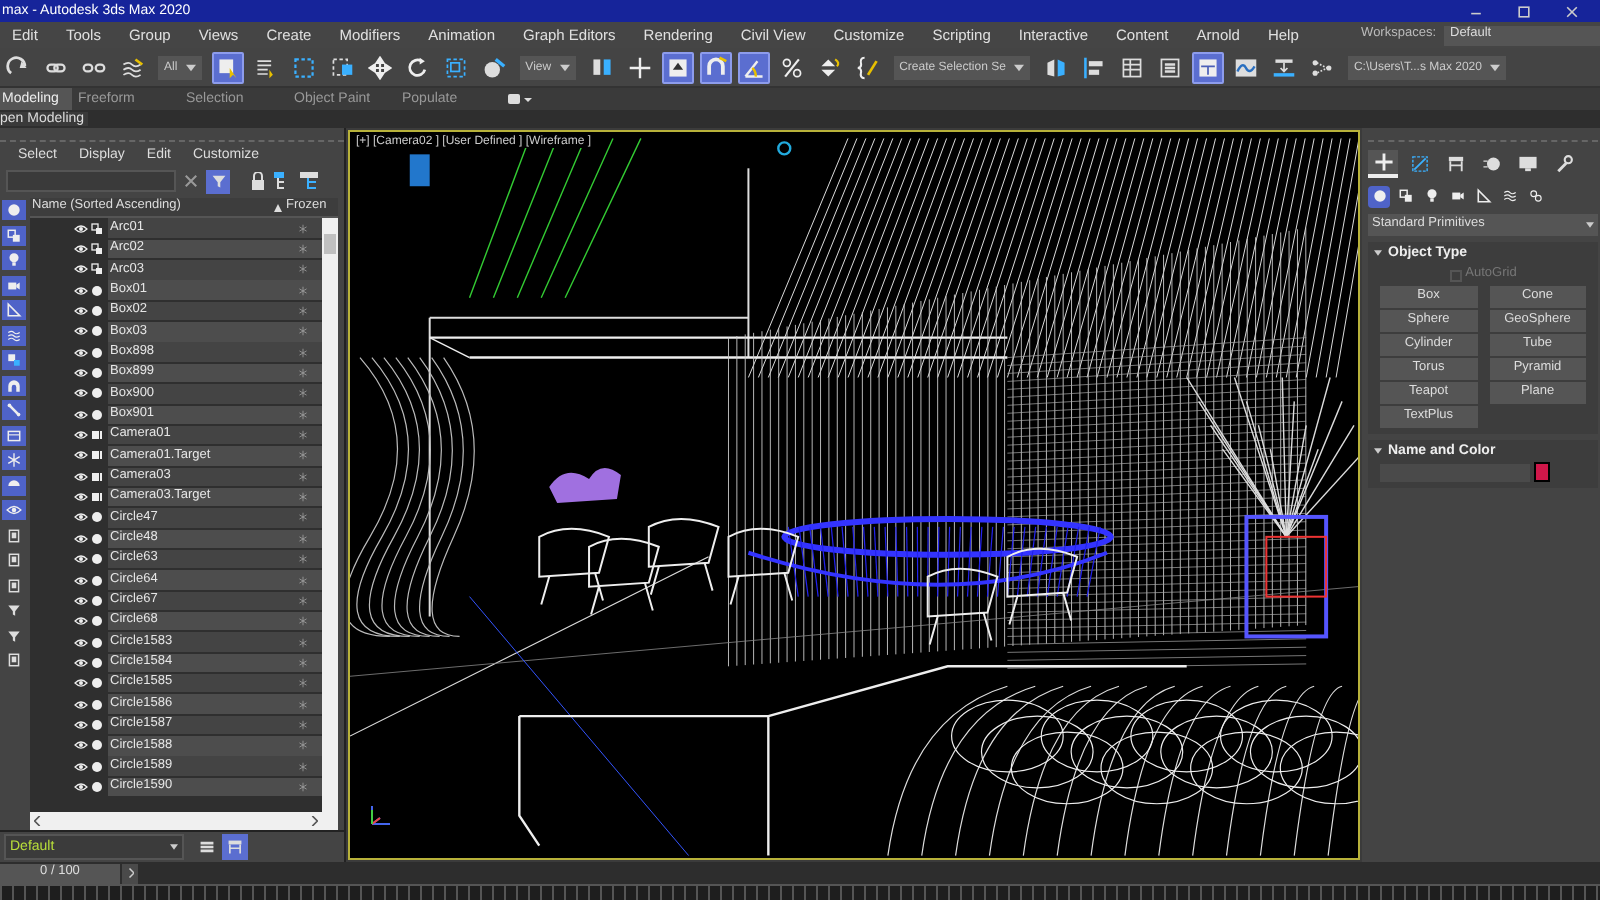  I want to click on bone-icon, so click(14, 410).